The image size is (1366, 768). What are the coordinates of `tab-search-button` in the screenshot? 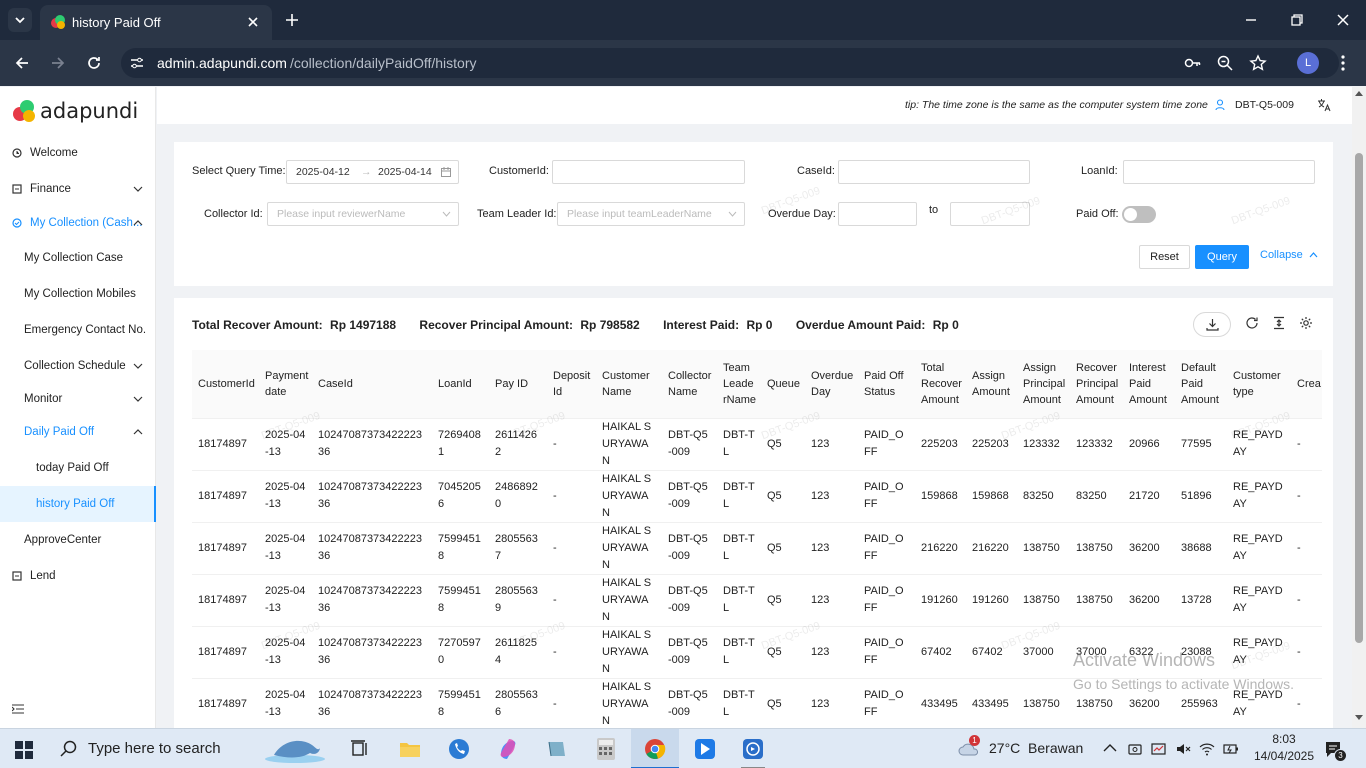 It's located at (20, 20).